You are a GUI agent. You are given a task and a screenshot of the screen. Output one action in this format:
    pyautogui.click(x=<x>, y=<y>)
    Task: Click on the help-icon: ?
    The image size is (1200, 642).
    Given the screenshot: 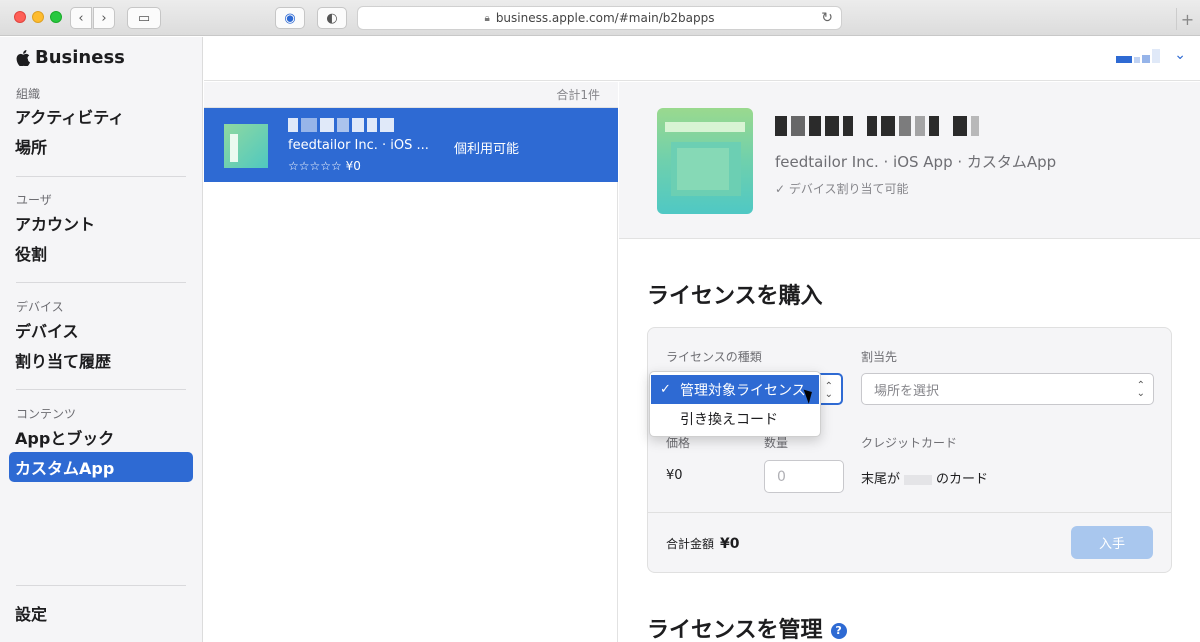 What is the action you would take?
    pyautogui.click(x=838, y=631)
    